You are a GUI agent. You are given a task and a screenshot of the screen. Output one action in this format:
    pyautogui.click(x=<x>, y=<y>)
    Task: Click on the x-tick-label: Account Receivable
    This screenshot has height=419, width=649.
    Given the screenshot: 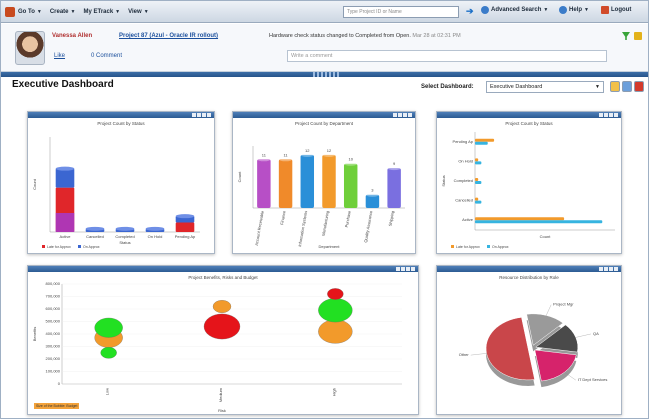 What is the action you would take?
    pyautogui.click(x=259, y=228)
    